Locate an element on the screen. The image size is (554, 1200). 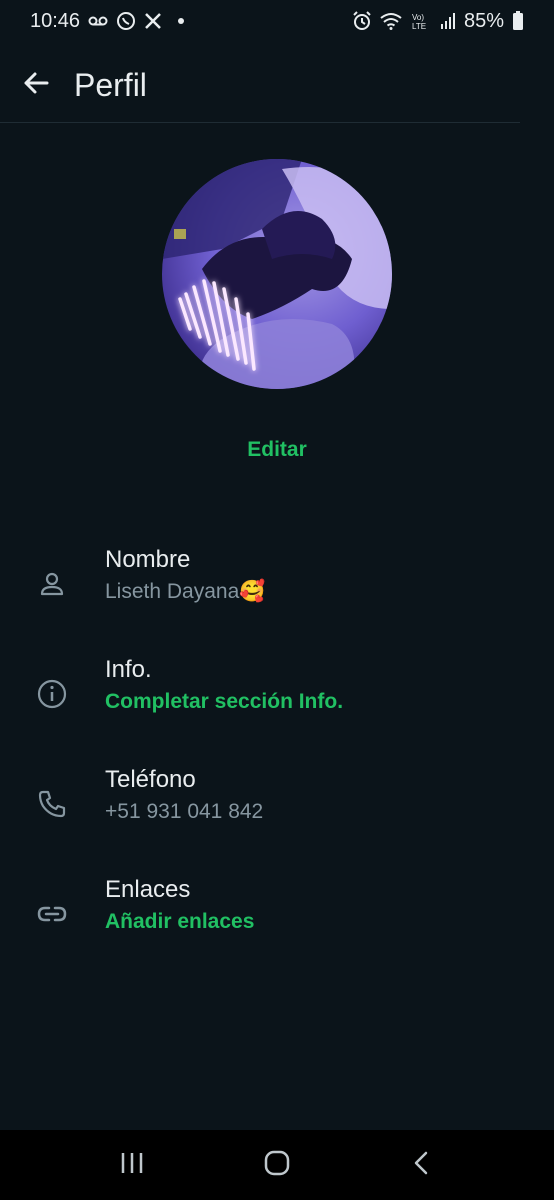
row-phone: Teléfono +51 931 041 842 is located at coordinates (277, 806).